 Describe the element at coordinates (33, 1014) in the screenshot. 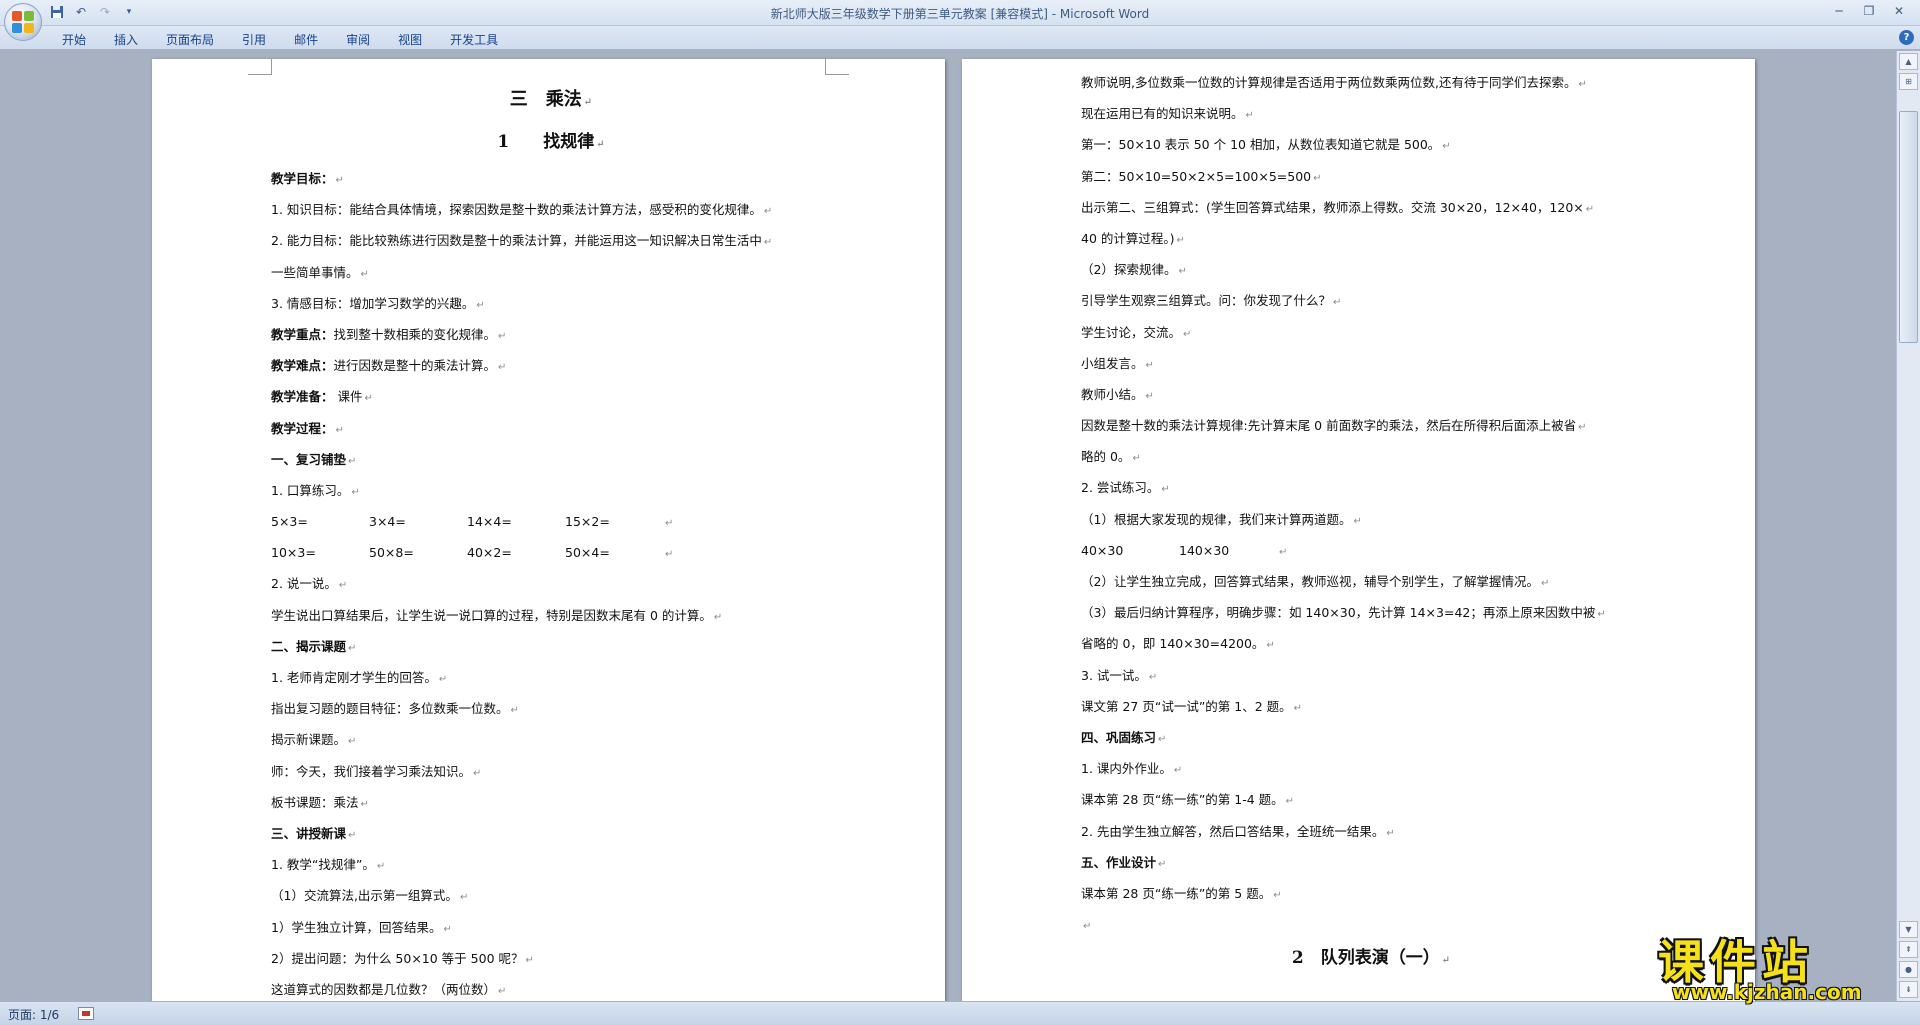

I see `page-indicator: 页面: 1/6` at that location.